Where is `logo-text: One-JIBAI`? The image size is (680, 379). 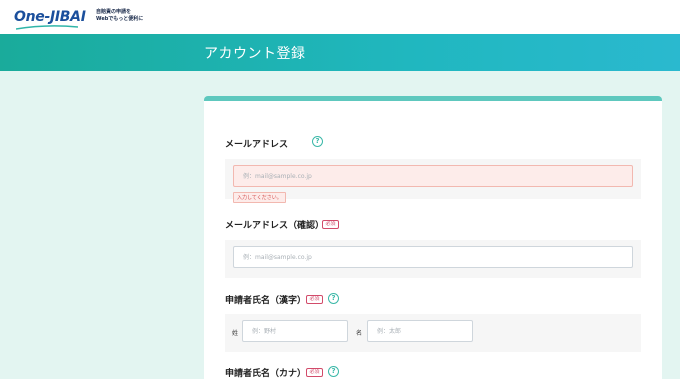
logo-text: One-JIBAI is located at coordinates (50, 17).